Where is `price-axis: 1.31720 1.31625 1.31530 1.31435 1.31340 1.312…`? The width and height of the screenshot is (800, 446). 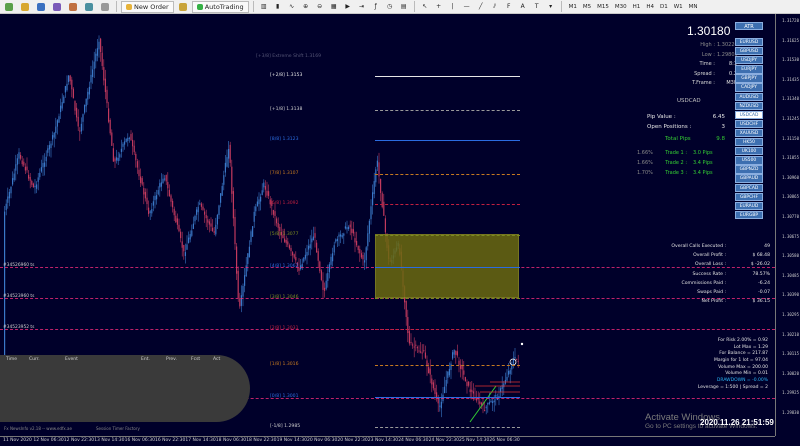
price-axis: 1.31720 1.31625 1.31530 1.31435 1.31340 1.312… is located at coordinates (787, 225).